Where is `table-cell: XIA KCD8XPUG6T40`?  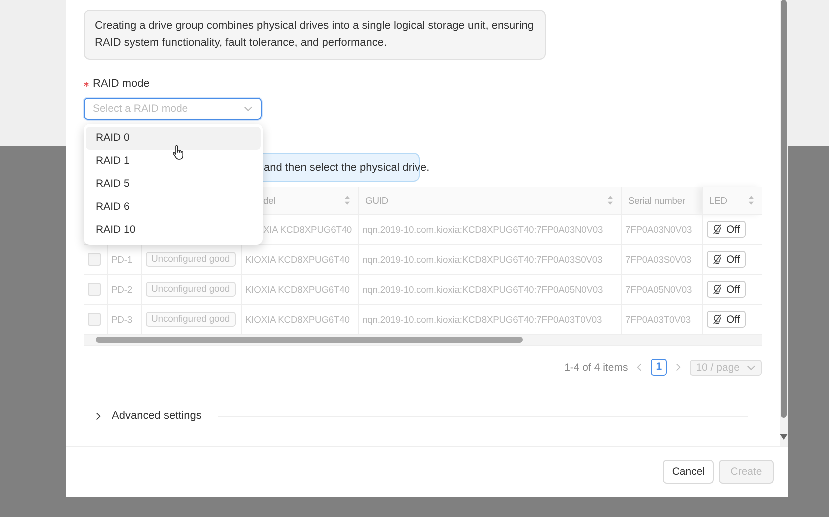
table-cell: XIA KCD8XPUG6T40 is located at coordinates (308, 229).